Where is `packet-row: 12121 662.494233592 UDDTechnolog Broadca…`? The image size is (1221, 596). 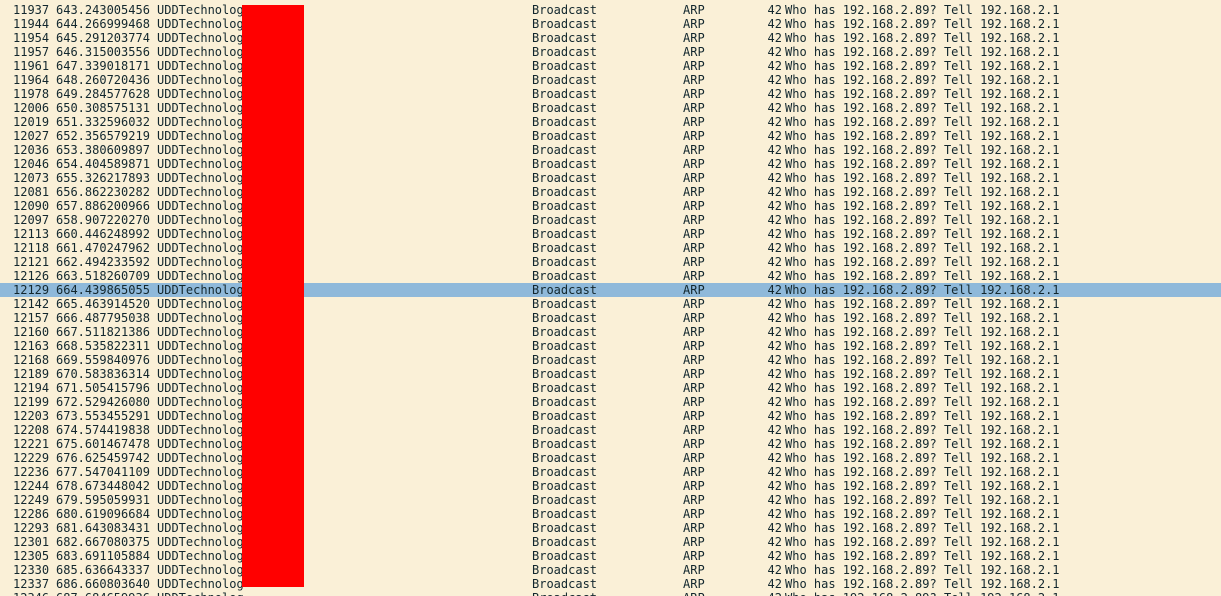 packet-row: 12121 662.494233592 UDDTechnolog Broadca… is located at coordinates (610, 262).